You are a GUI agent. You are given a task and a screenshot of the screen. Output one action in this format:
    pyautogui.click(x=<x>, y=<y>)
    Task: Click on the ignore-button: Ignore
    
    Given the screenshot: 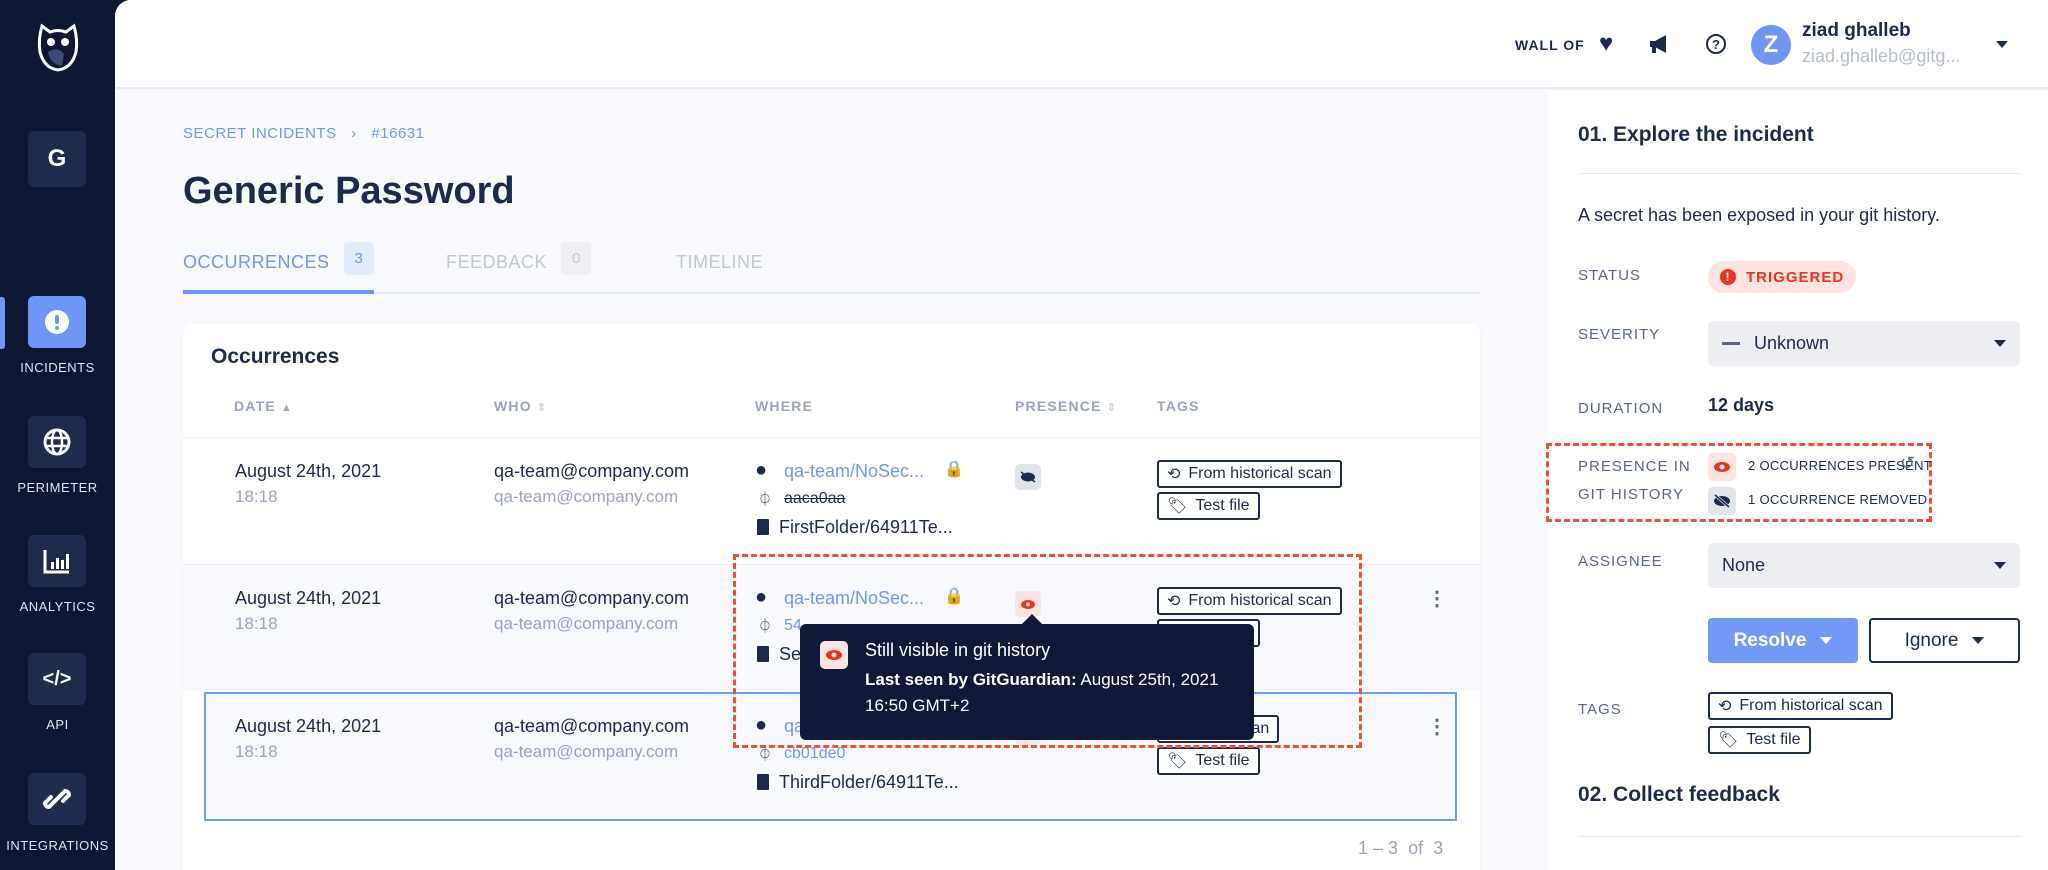 What is the action you would take?
    pyautogui.click(x=1944, y=640)
    